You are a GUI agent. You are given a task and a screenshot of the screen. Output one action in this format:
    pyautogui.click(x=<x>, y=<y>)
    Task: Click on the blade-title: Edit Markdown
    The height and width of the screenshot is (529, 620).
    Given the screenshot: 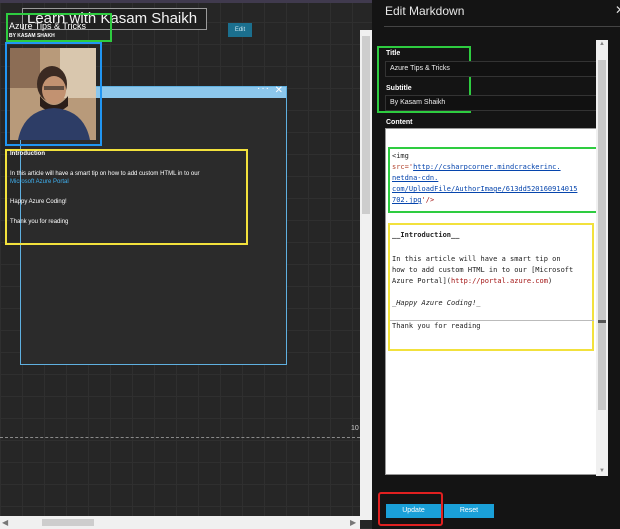 What is the action you would take?
    pyautogui.click(x=425, y=11)
    